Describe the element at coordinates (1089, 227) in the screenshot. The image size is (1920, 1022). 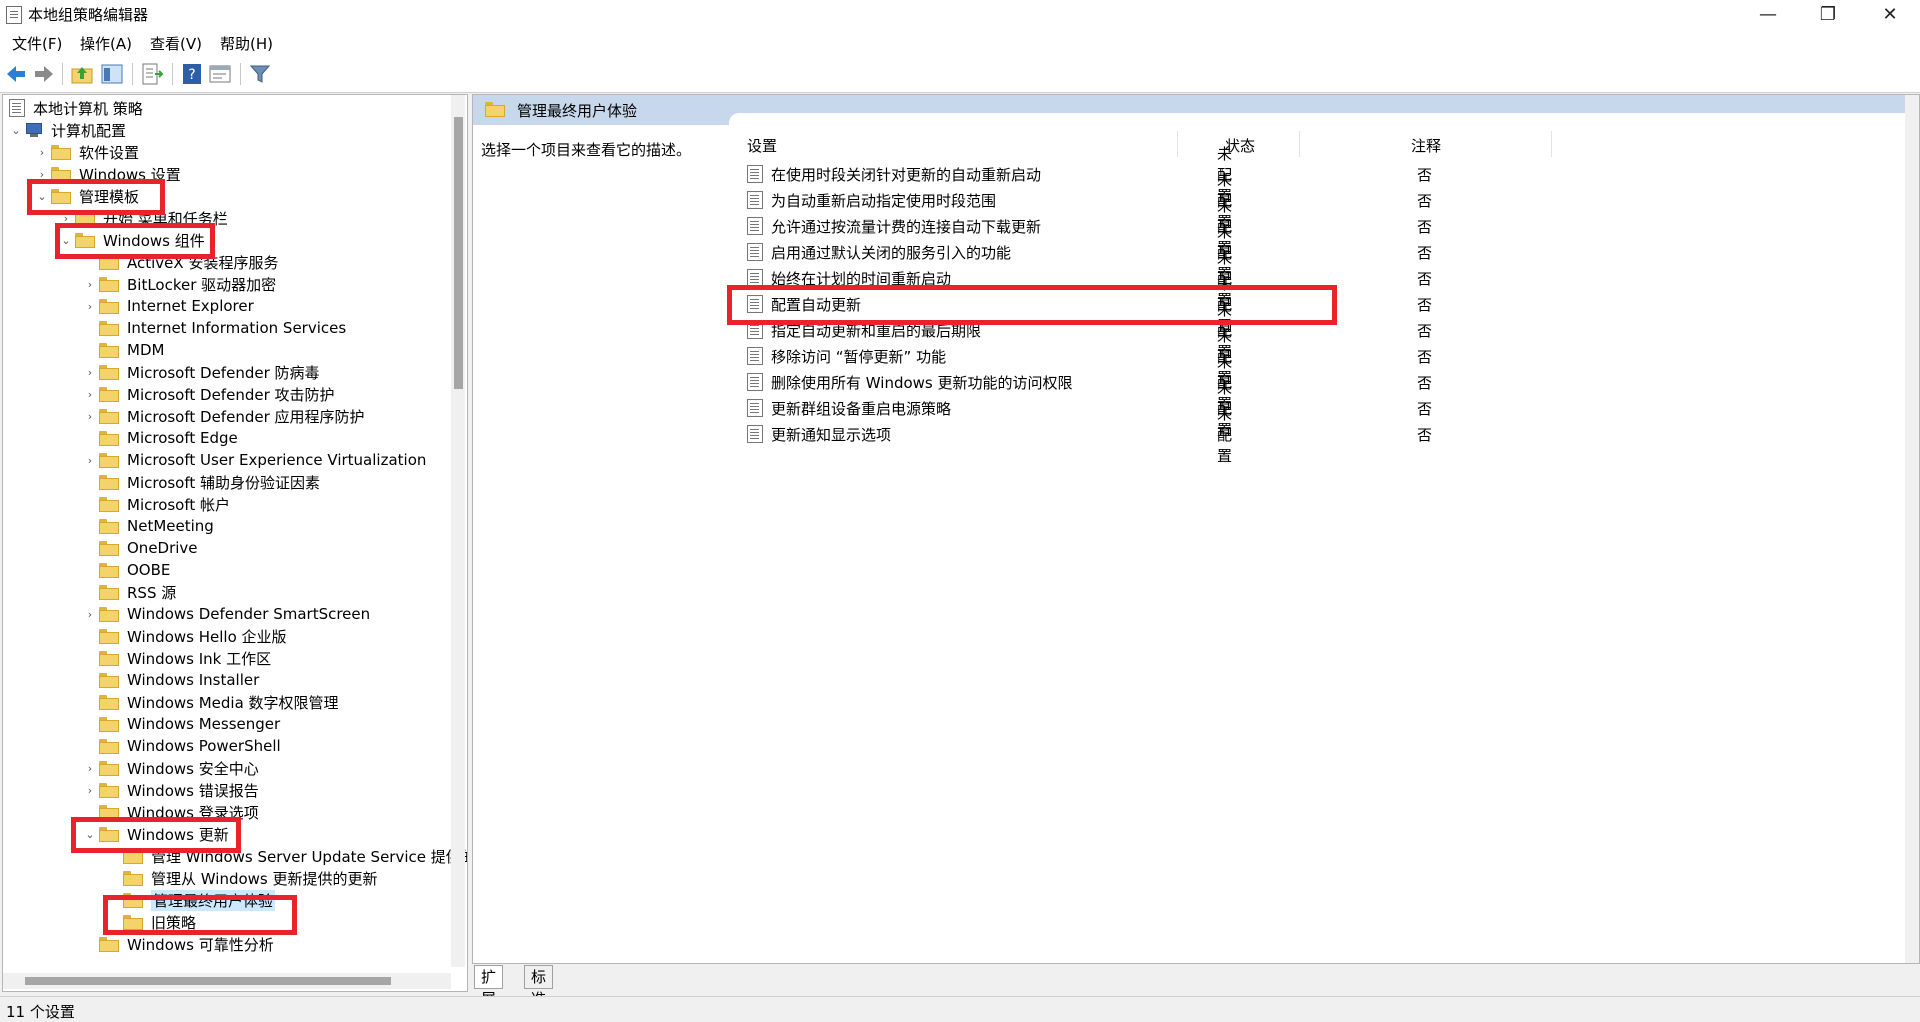
I see `setting-row: 允许通过按流量计费的连接自动下载更新 未配置否` at that location.